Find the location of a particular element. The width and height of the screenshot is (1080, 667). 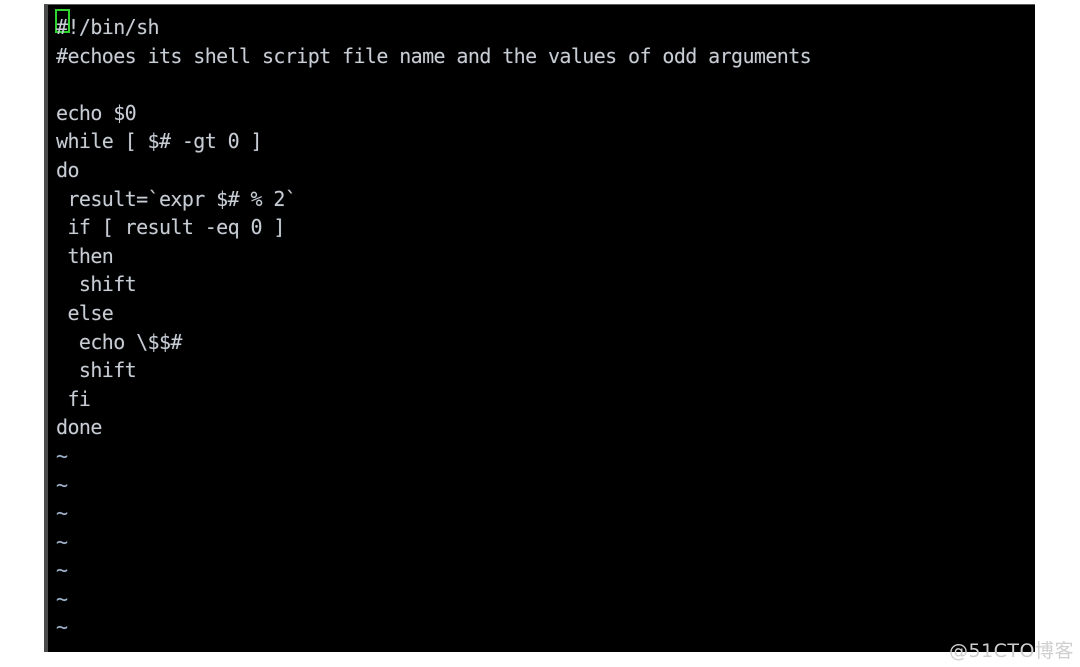

code-line: echo $0 is located at coordinates (96, 112).